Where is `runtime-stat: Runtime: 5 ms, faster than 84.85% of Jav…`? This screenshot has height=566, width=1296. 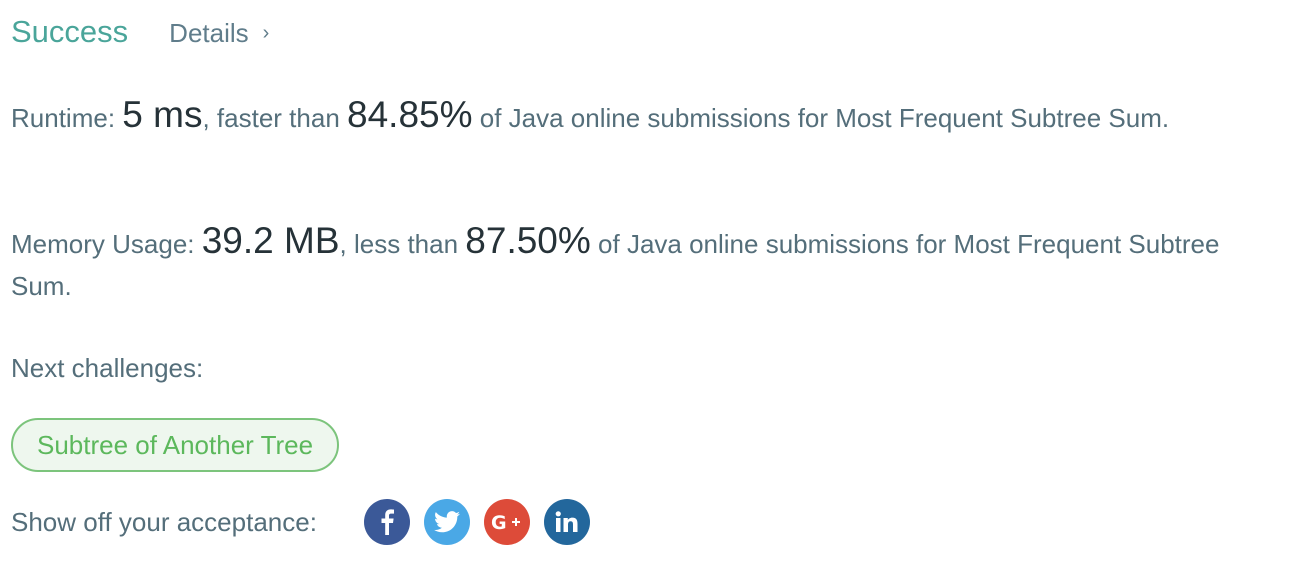
runtime-stat: Runtime: 5 ms, faster than 84.85% of Jav… is located at coordinates (590, 114).